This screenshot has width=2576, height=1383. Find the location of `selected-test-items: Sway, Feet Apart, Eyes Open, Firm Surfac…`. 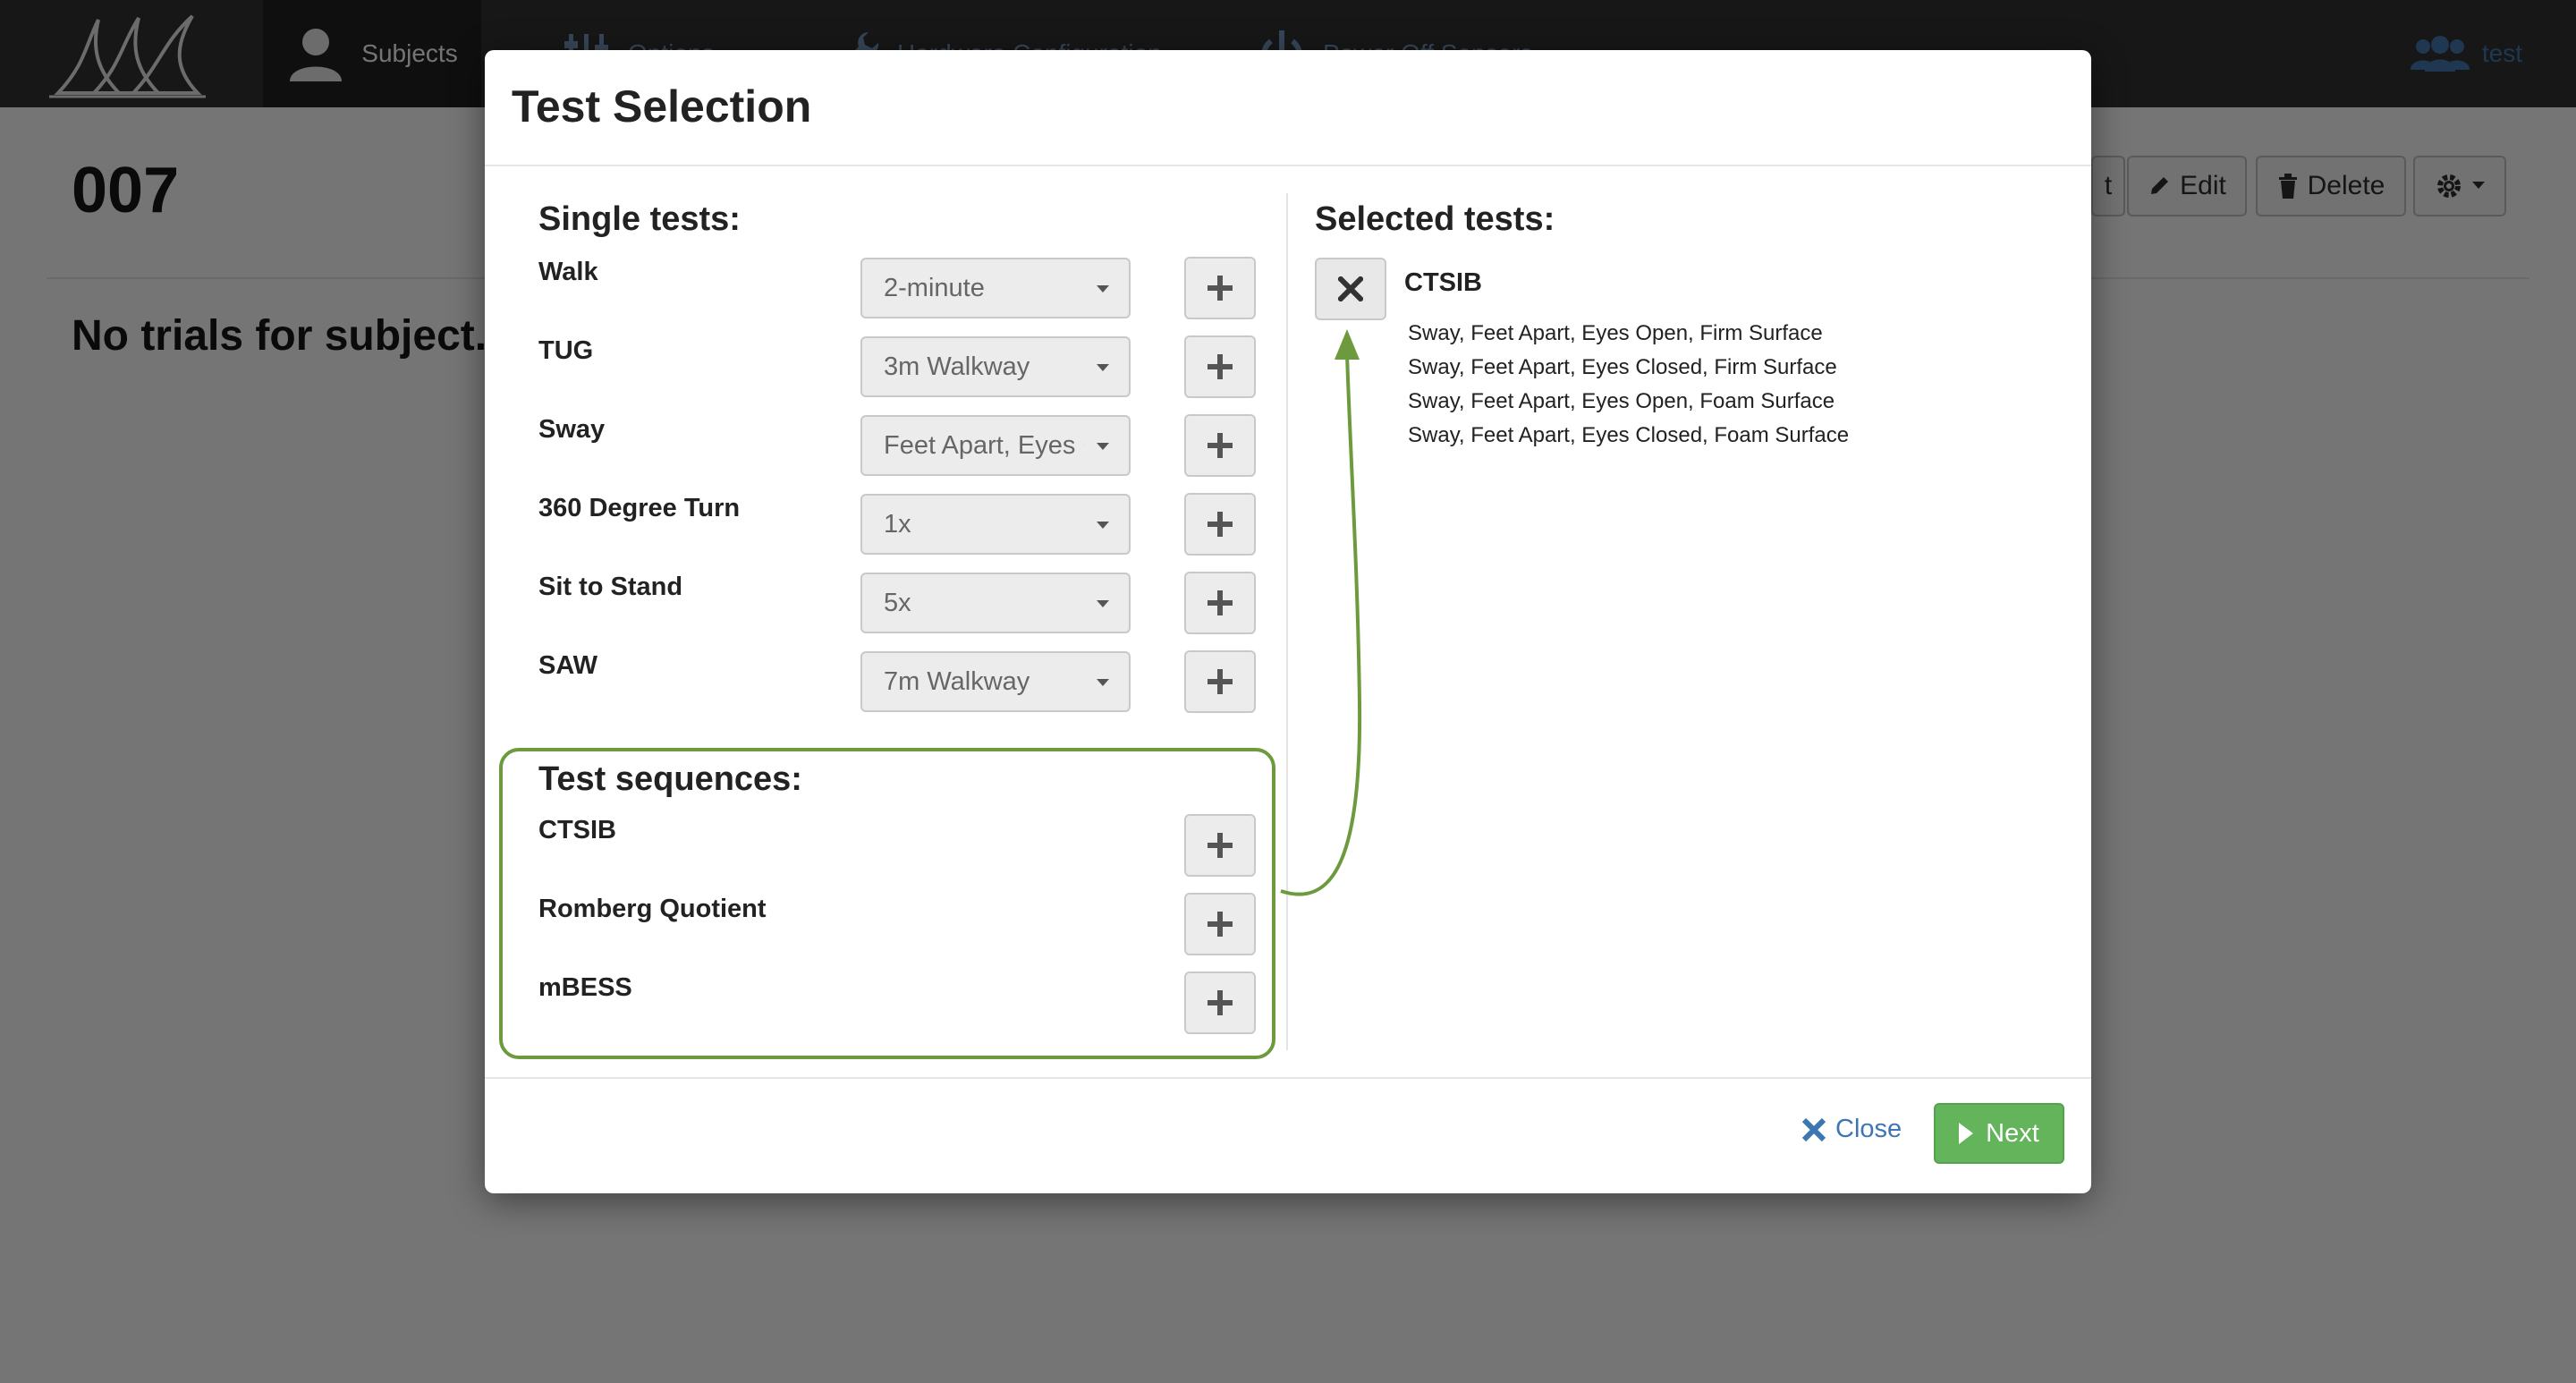

selected-test-items: Sway, Feet Apart, Eyes Open, Firm Surfac… is located at coordinates (1628, 385).